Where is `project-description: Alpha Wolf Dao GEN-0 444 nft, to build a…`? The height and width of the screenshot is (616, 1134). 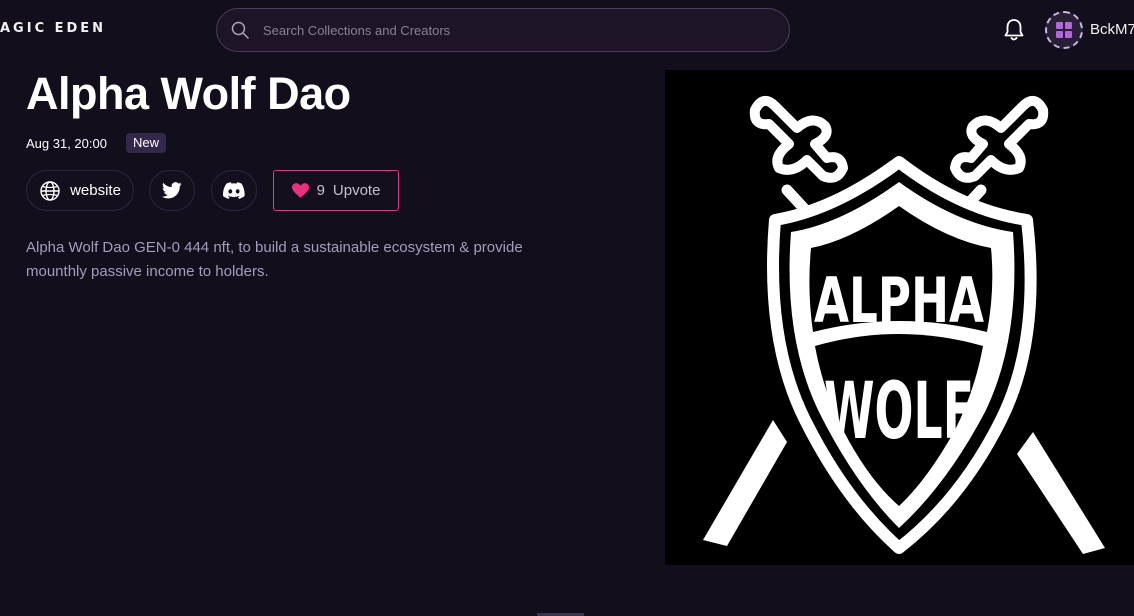 project-description: Alpha Wolf Dao GEN-0 444 nft, to build a… is located at coordinates (274, 259).